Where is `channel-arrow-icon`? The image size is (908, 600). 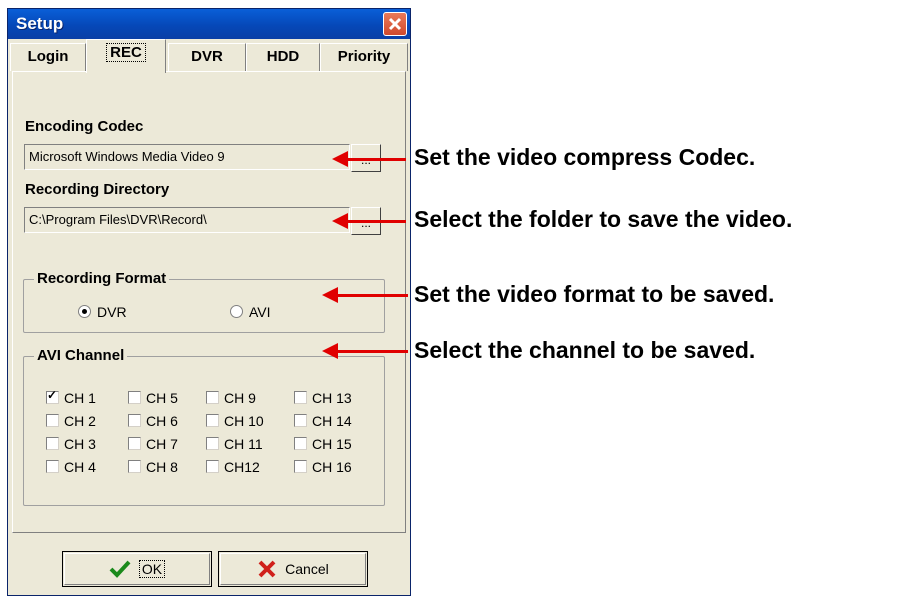 channel-arrow-icon is located at coordinates (365, 351).